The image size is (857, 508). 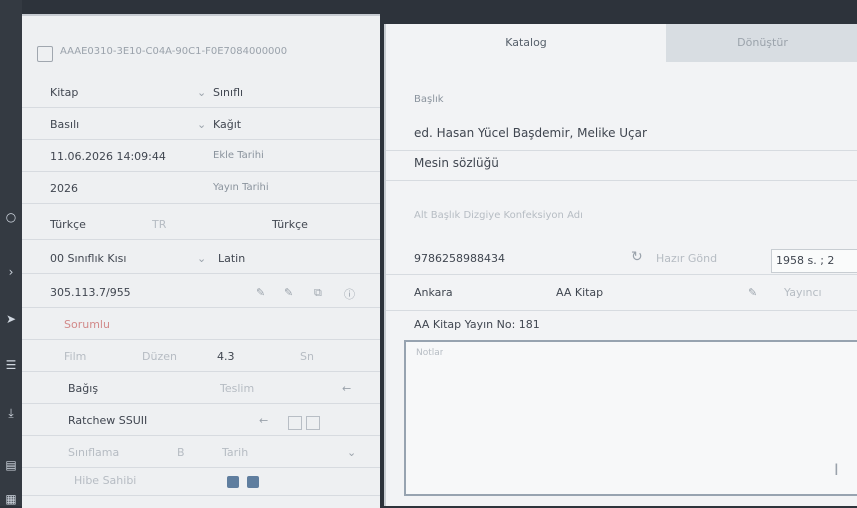 What do you see at coordinates (232, 258) in the screenshot?
I see `class-label: Latin` at bounding box center [232, 258].